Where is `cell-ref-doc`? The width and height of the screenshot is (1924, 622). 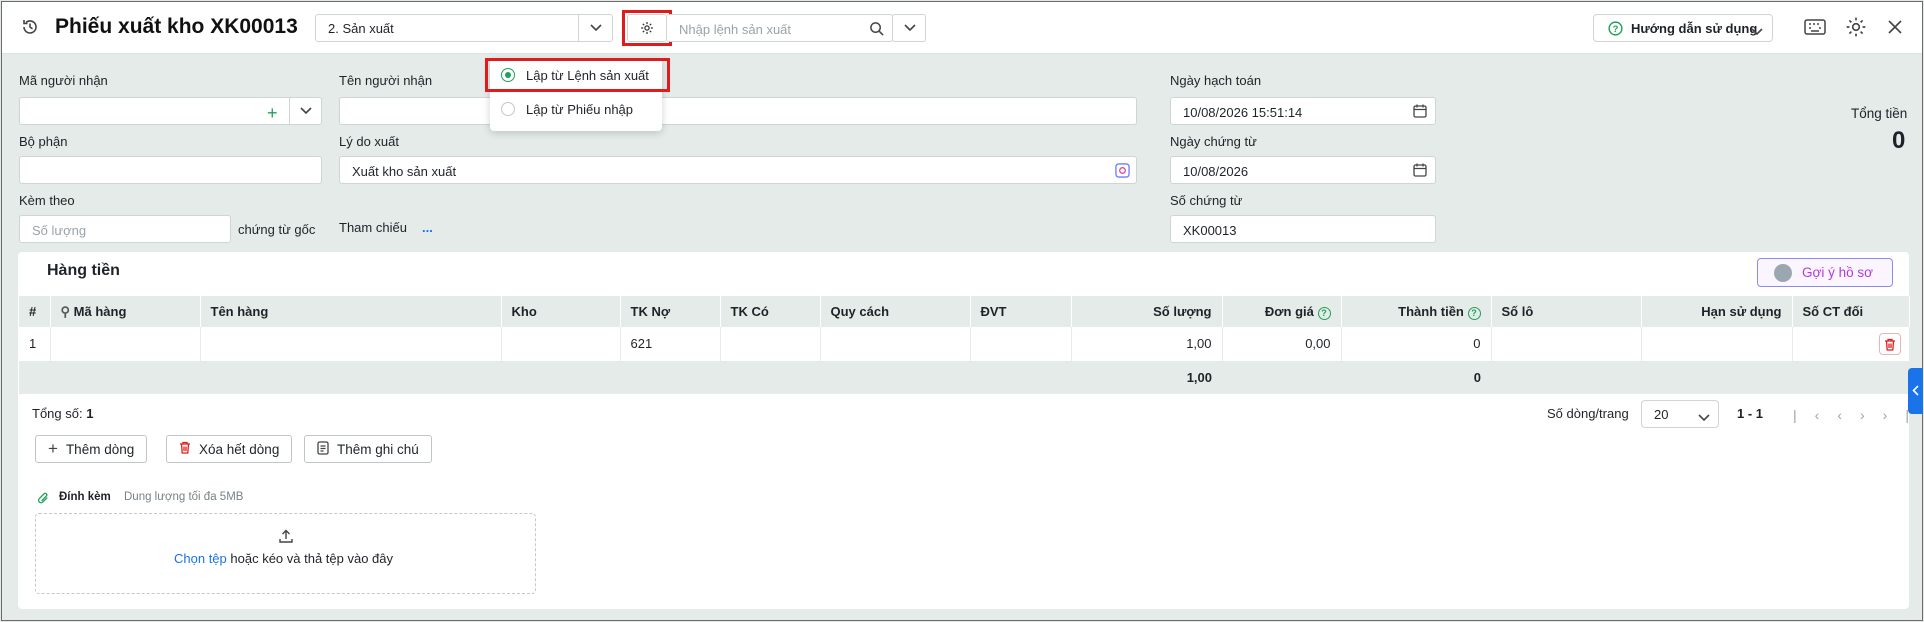
cell-ref-doc is located at coordinates (1851, 344).